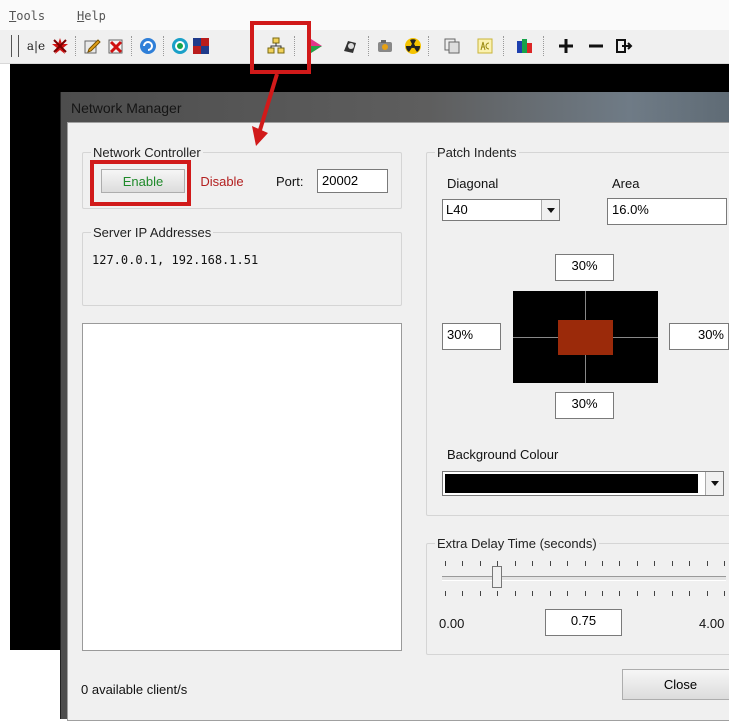  I want to click on annotation-arrow-icon, so click(265, 109).